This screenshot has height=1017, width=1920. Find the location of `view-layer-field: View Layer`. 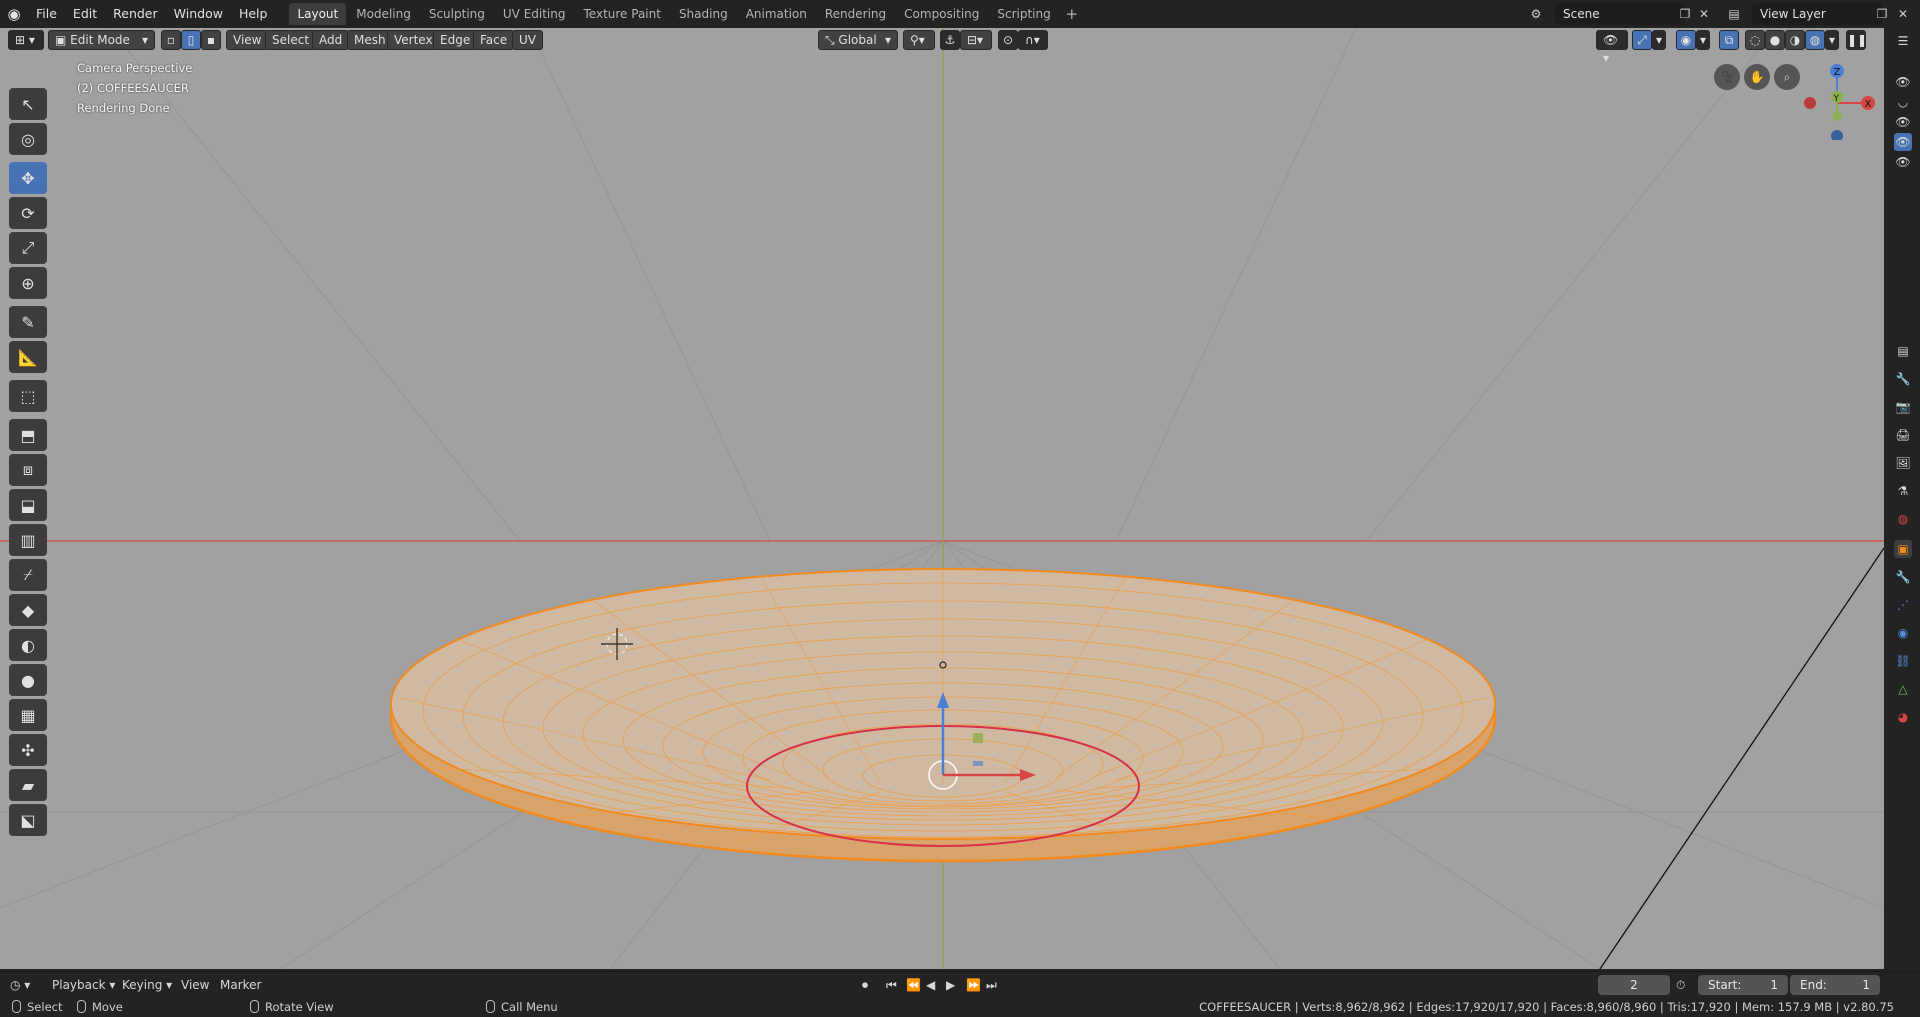

view-layer-field: View Layer is located at coordinates (1817, 14).